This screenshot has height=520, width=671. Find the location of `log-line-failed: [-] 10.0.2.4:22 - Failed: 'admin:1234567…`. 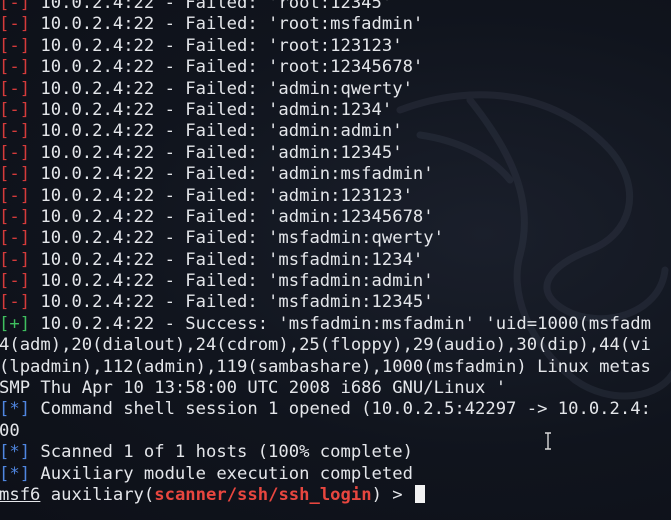

log-line-failed: [-] 10.0.2.4:22 - Failed: 'admin:1234567… is located at coordinates (335, 217).